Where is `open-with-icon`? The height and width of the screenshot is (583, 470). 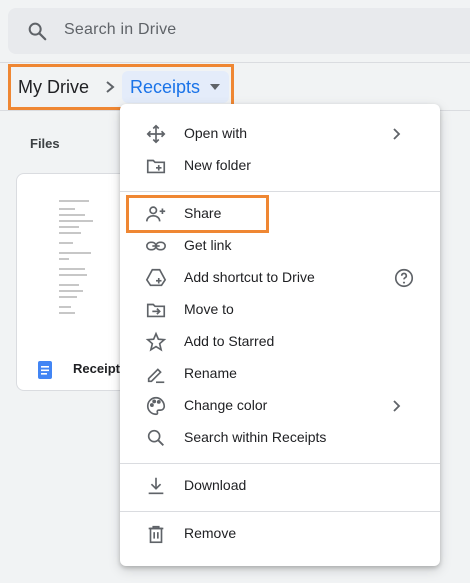
open-with-icon is located at coordinates (156, 134).